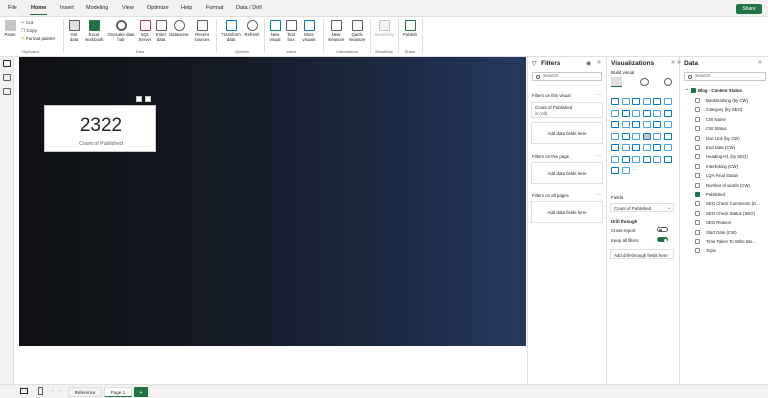  Describe the element at coordinates (667, 101) in the screenshot. I see `100-column-icon` at that location.